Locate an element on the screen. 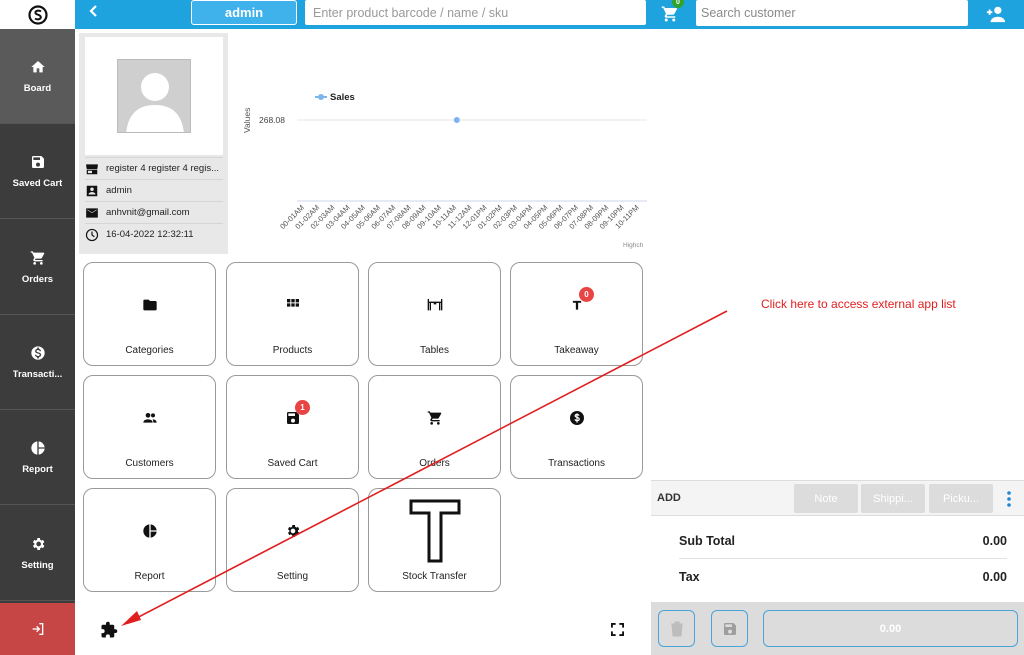  pay-button: 0.00 is located at coordinates (890, 628).